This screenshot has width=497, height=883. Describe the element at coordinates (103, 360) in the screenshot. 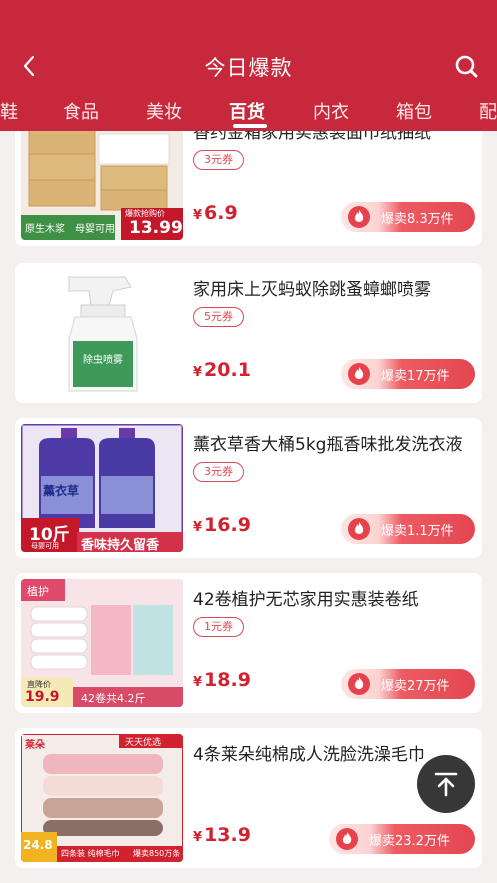

I see `thumb-label: 除虫喷雾` at that location.